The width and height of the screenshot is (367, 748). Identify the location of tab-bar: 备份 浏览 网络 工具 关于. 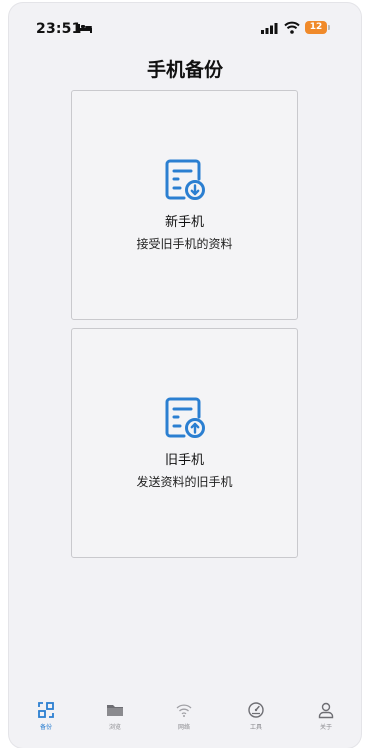
(185, 720).